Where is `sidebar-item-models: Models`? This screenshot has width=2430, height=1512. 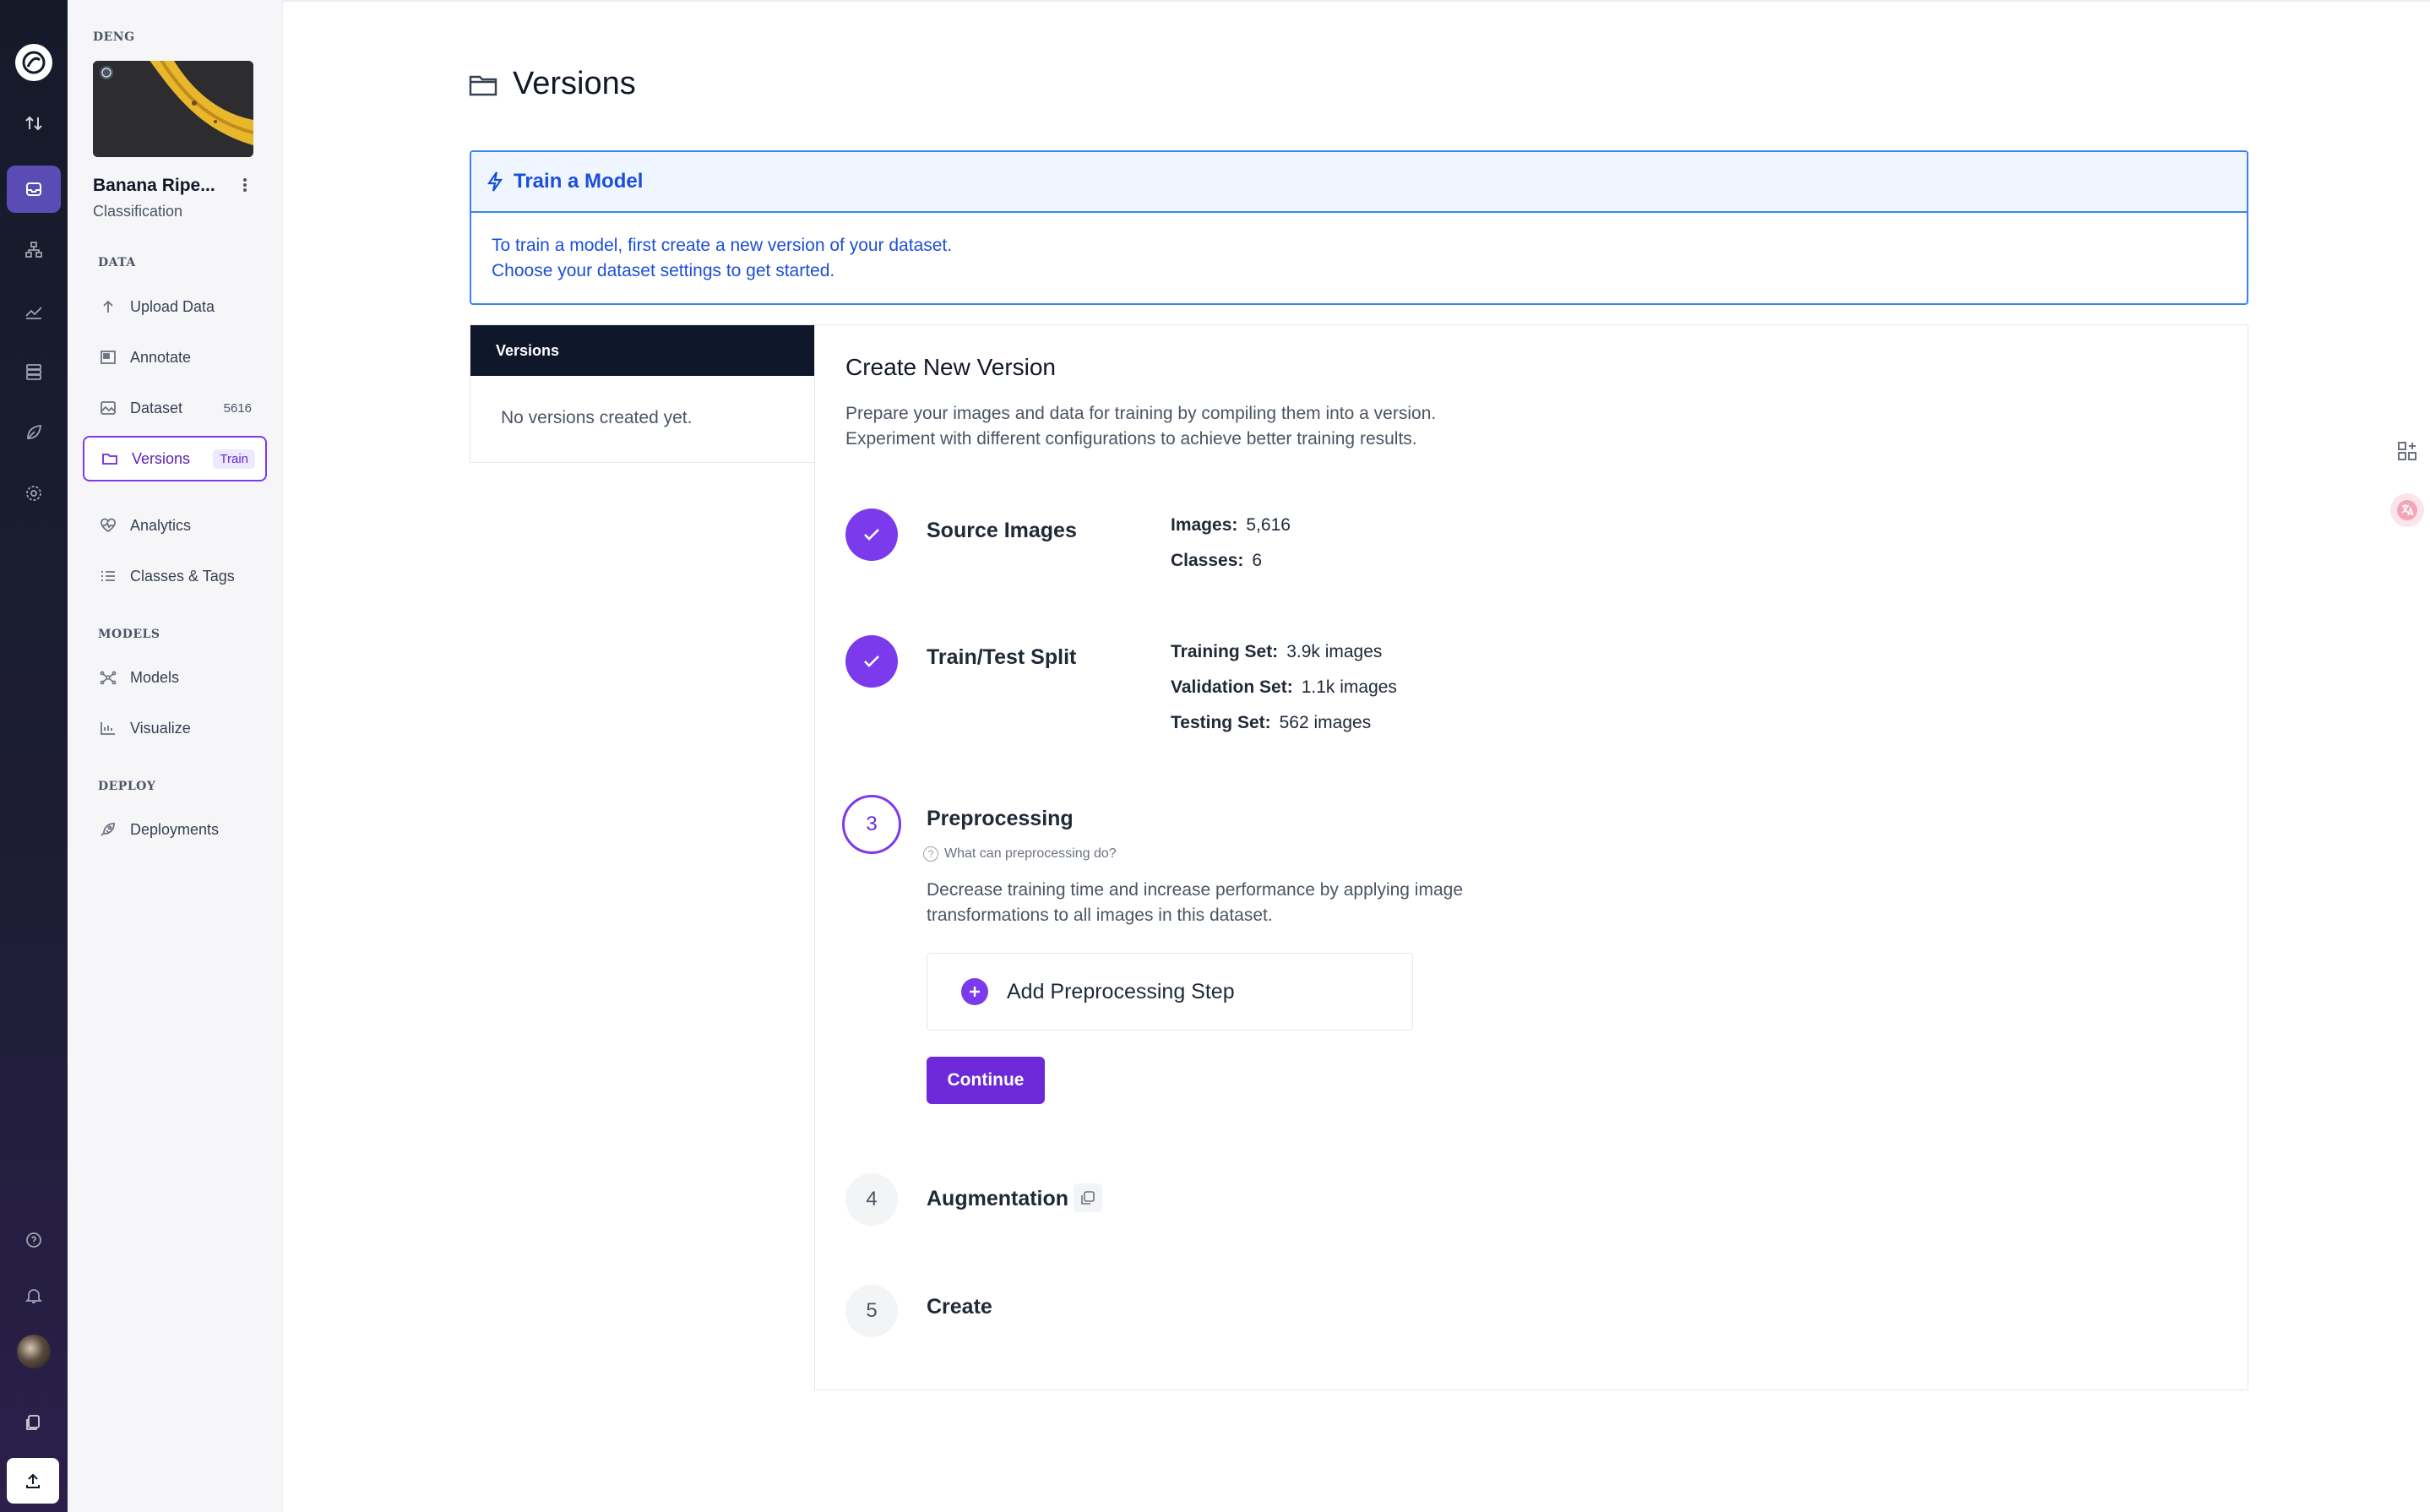 sidebar-item-models: Models is located at coordinates (175, 677).